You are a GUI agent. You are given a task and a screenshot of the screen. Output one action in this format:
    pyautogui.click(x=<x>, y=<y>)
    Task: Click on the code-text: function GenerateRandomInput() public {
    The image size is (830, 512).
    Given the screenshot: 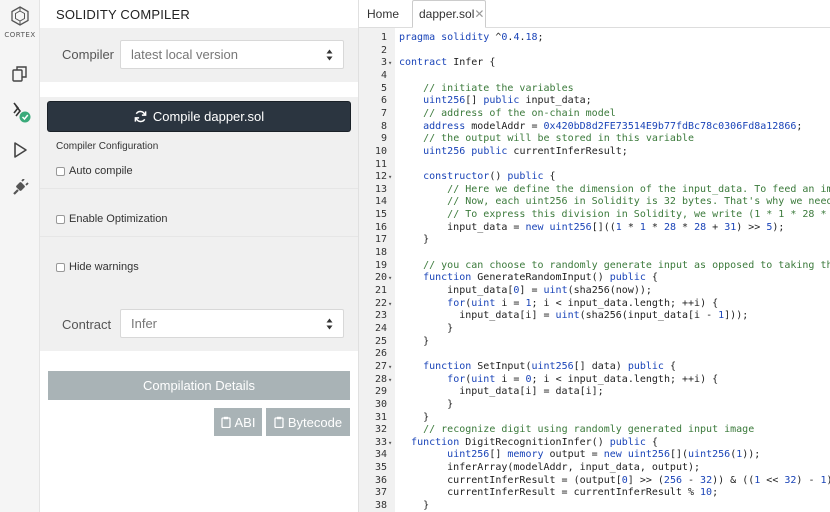 What is the action you would take?
    pyautogui.click(x=540, y=278)
    